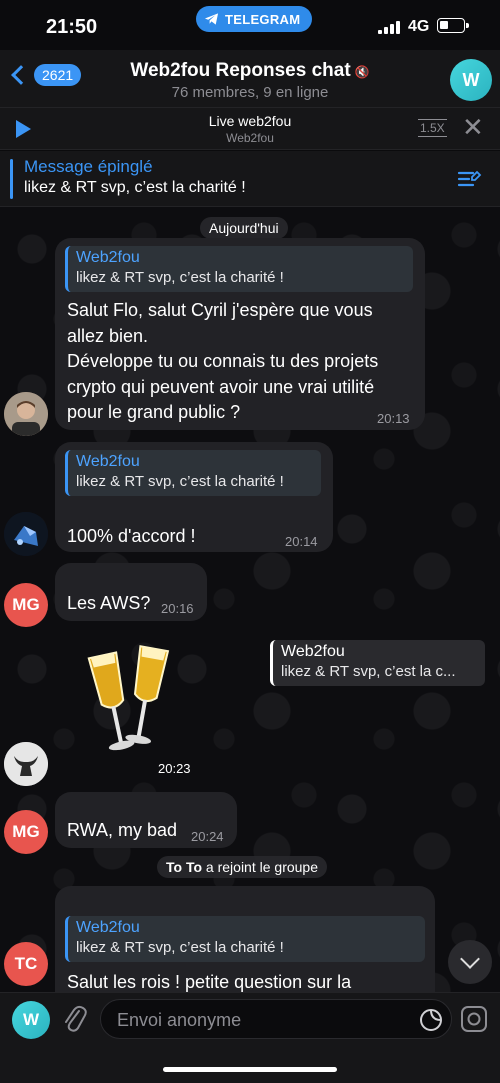 This screenshot has height=1083, width=500. What do you see at coordinates (179, 1020) in the screenshot?
I see `input-placeholder: Envoi anonyme` at bounding box center [179, 1020].